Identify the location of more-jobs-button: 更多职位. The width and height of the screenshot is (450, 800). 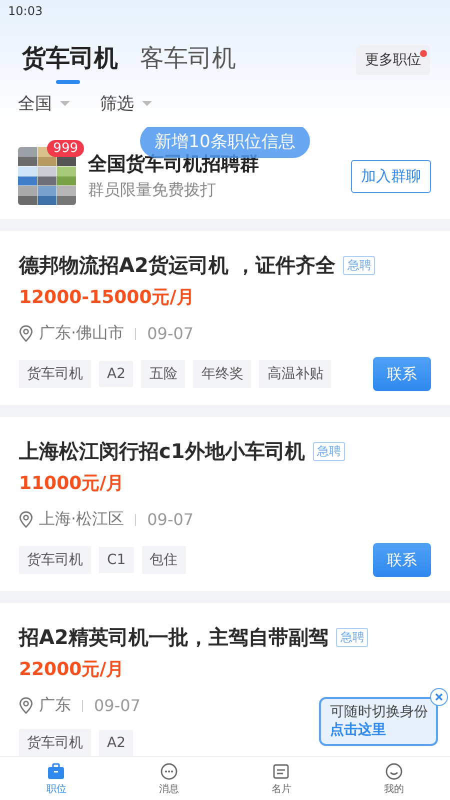
(393, 60).